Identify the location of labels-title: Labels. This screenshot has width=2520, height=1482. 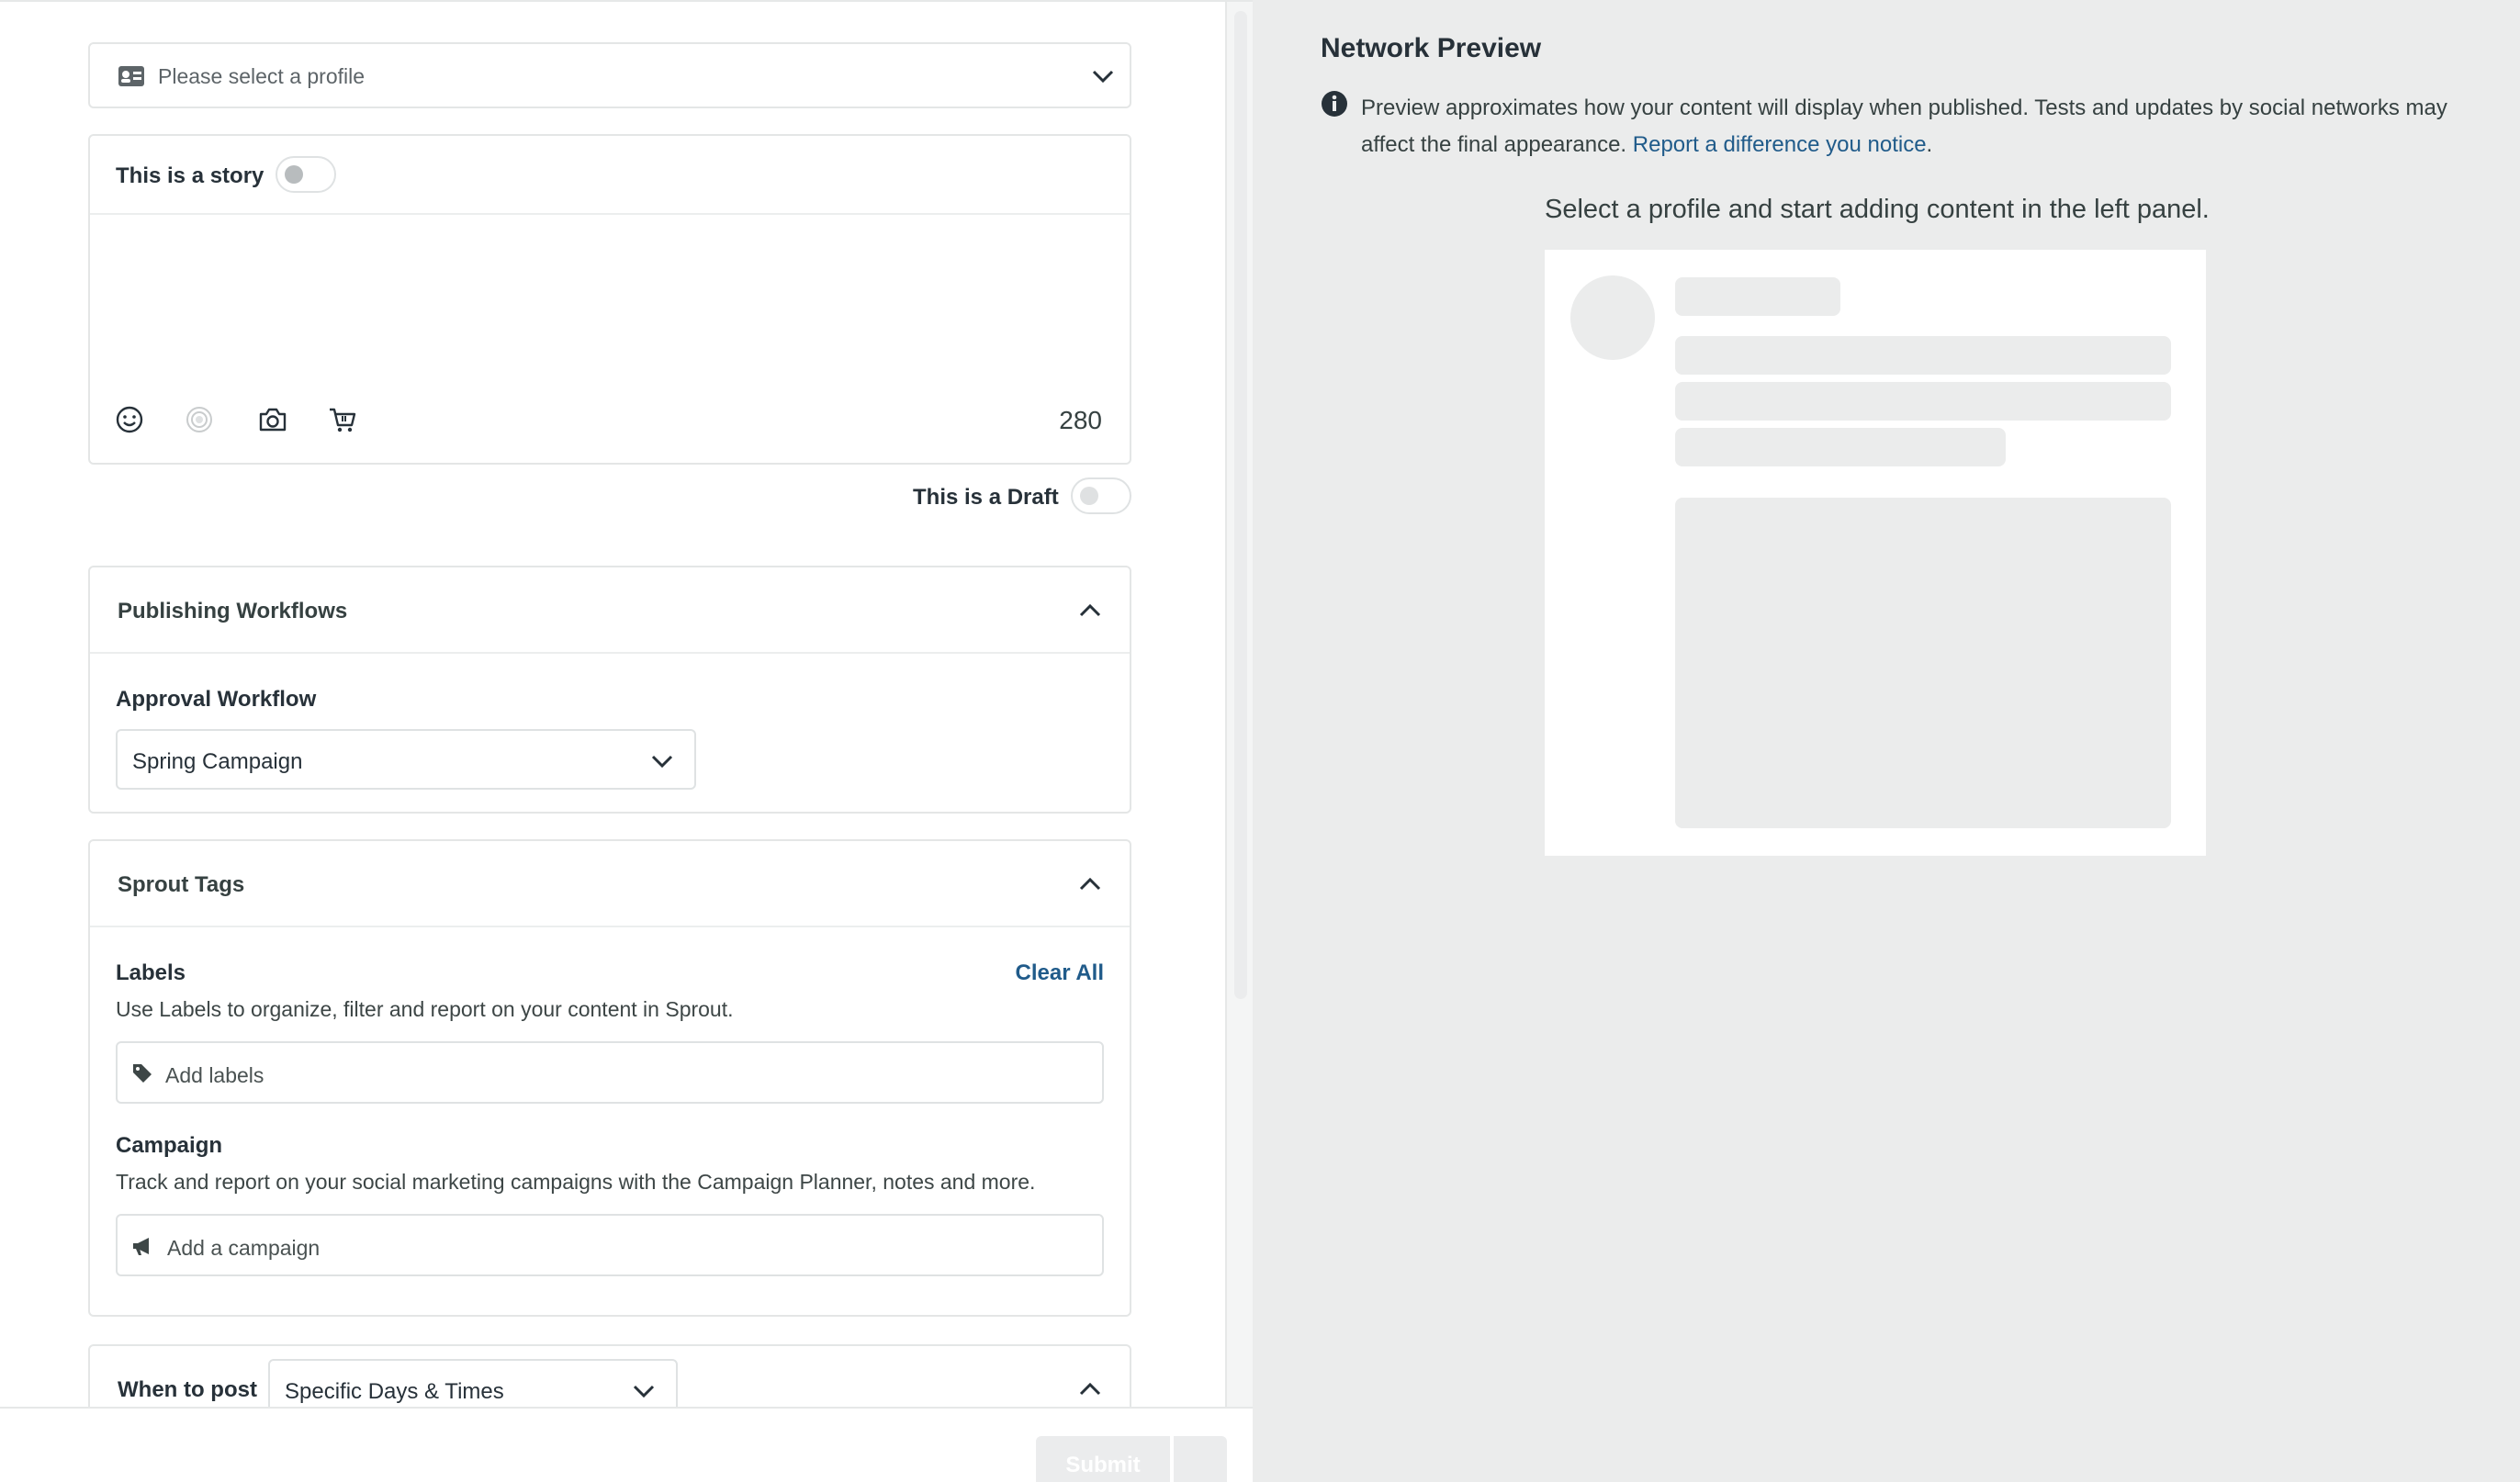
(151, 972).